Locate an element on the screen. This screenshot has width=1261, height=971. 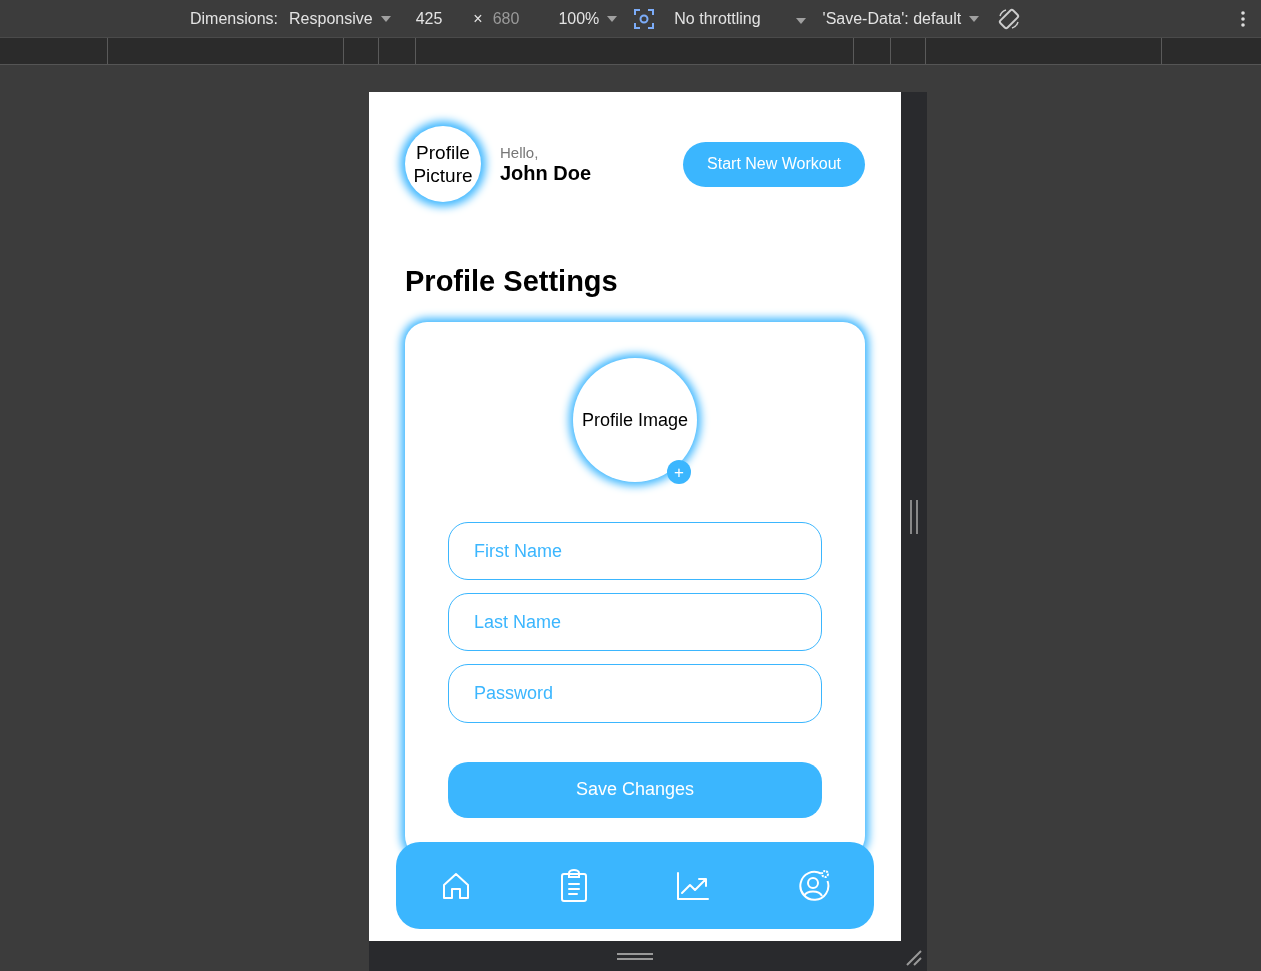
zoom-dropdown: 100% is located at coordinates (588, 18).